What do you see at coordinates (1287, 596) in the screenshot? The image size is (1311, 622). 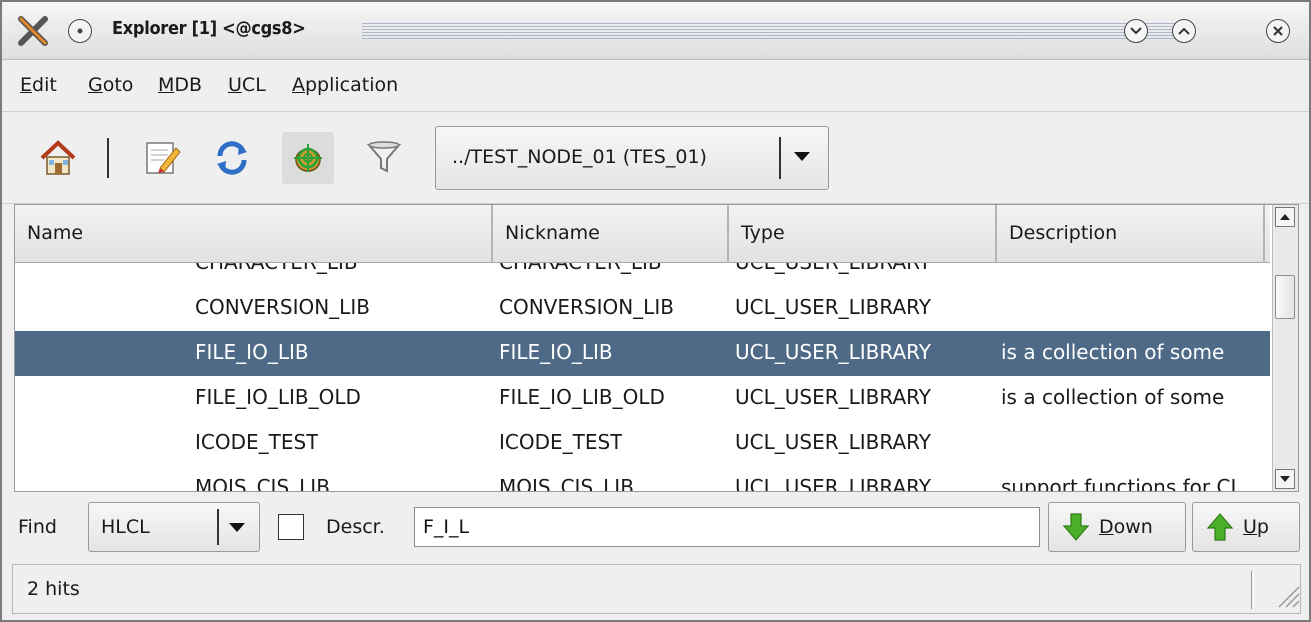 I see `resize-grip-icon` at bounding box center [1287, 596].